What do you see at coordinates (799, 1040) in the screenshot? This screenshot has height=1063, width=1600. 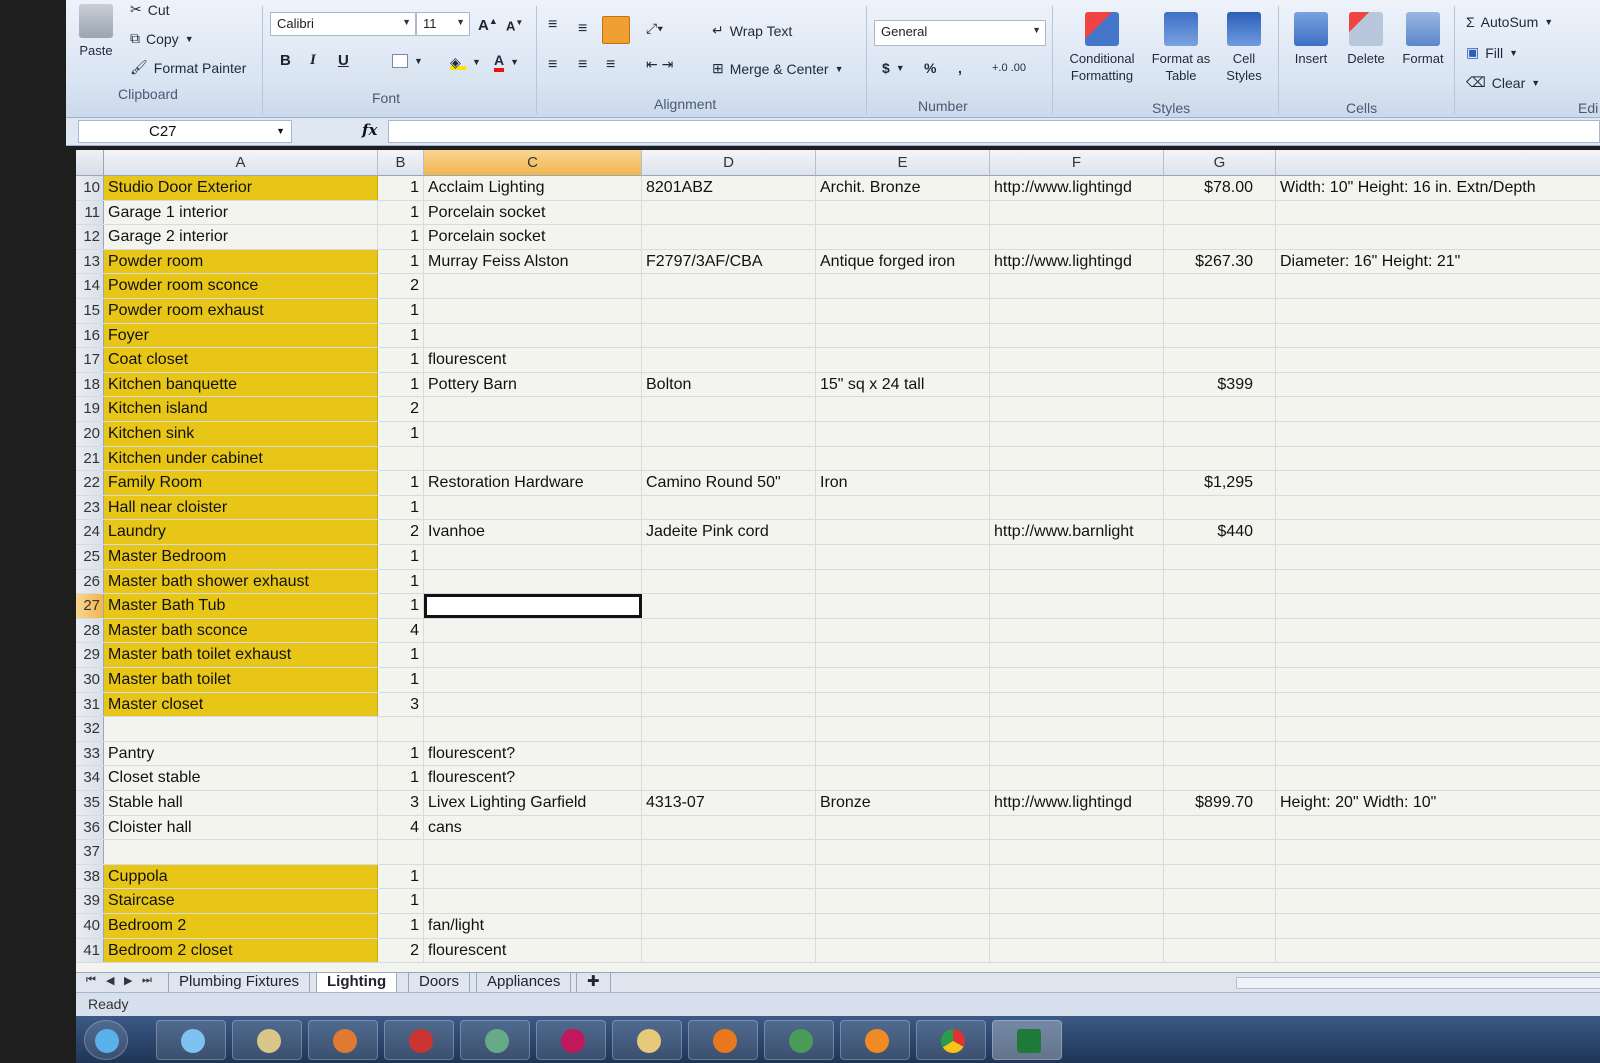 I see `taskbar-app-gallery` at bounding box center [799, 1040].